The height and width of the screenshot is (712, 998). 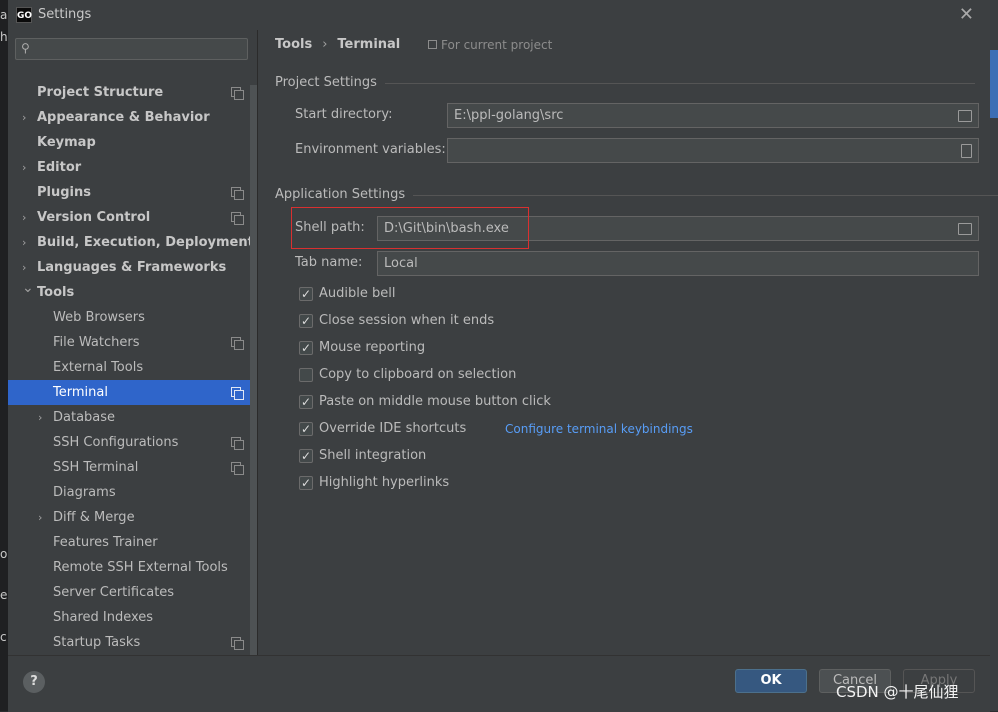 I want to click on sidebar-item-label: Diff & Merge, so click(x=94, y=517).